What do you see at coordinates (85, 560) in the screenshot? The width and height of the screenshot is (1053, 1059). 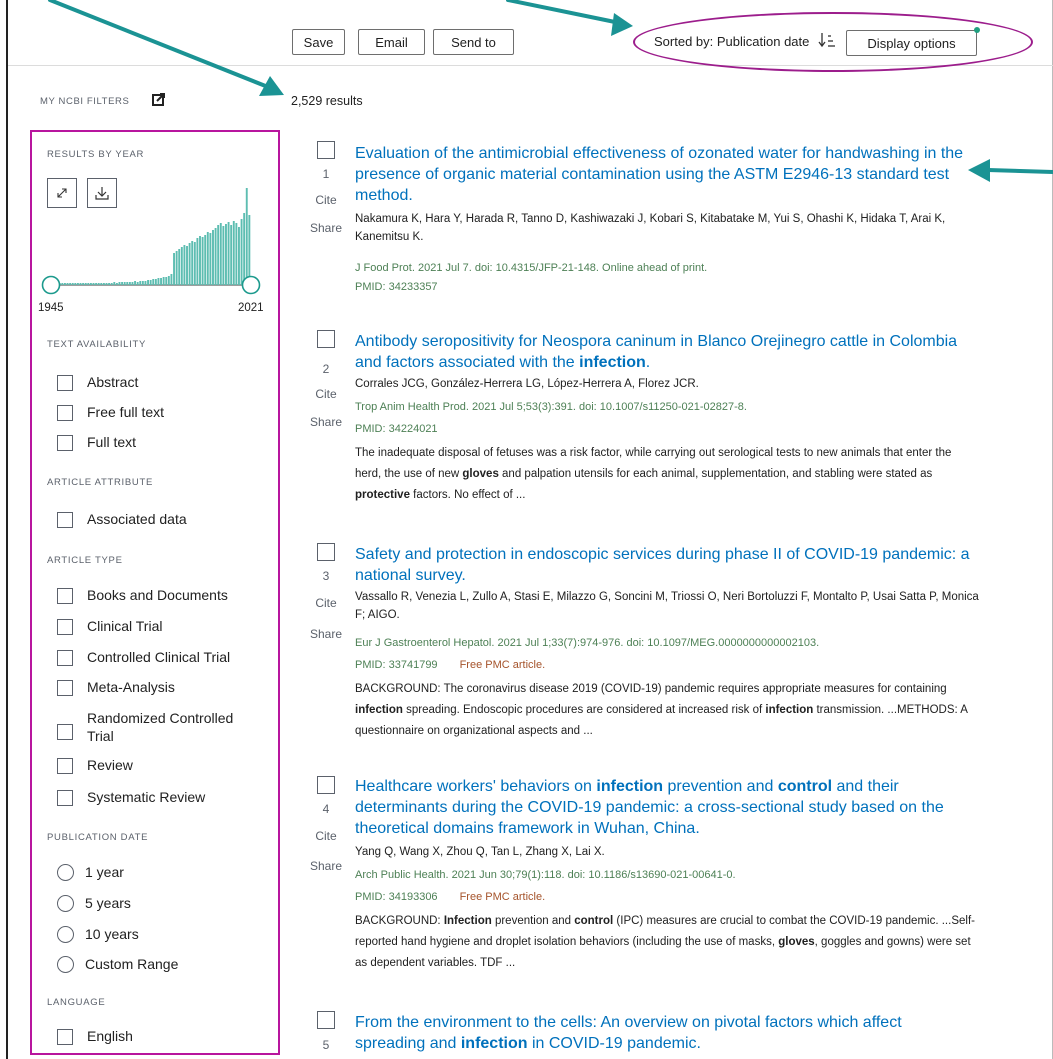 I see `article-type-heading: ARTICLE TYPE` at bounding box center [85, 560].